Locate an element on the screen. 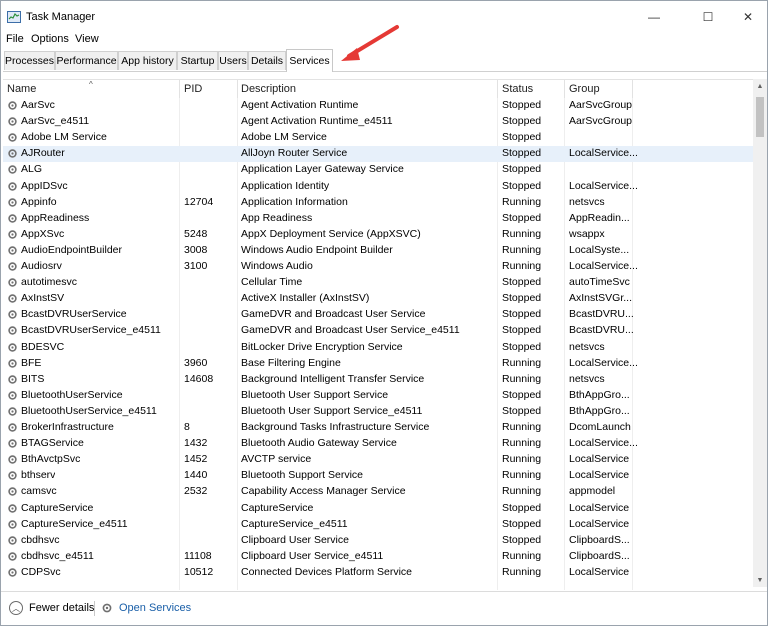 This screenshot has width=768, height=626. close-button: ✕ is located at coordinates (746, 17).